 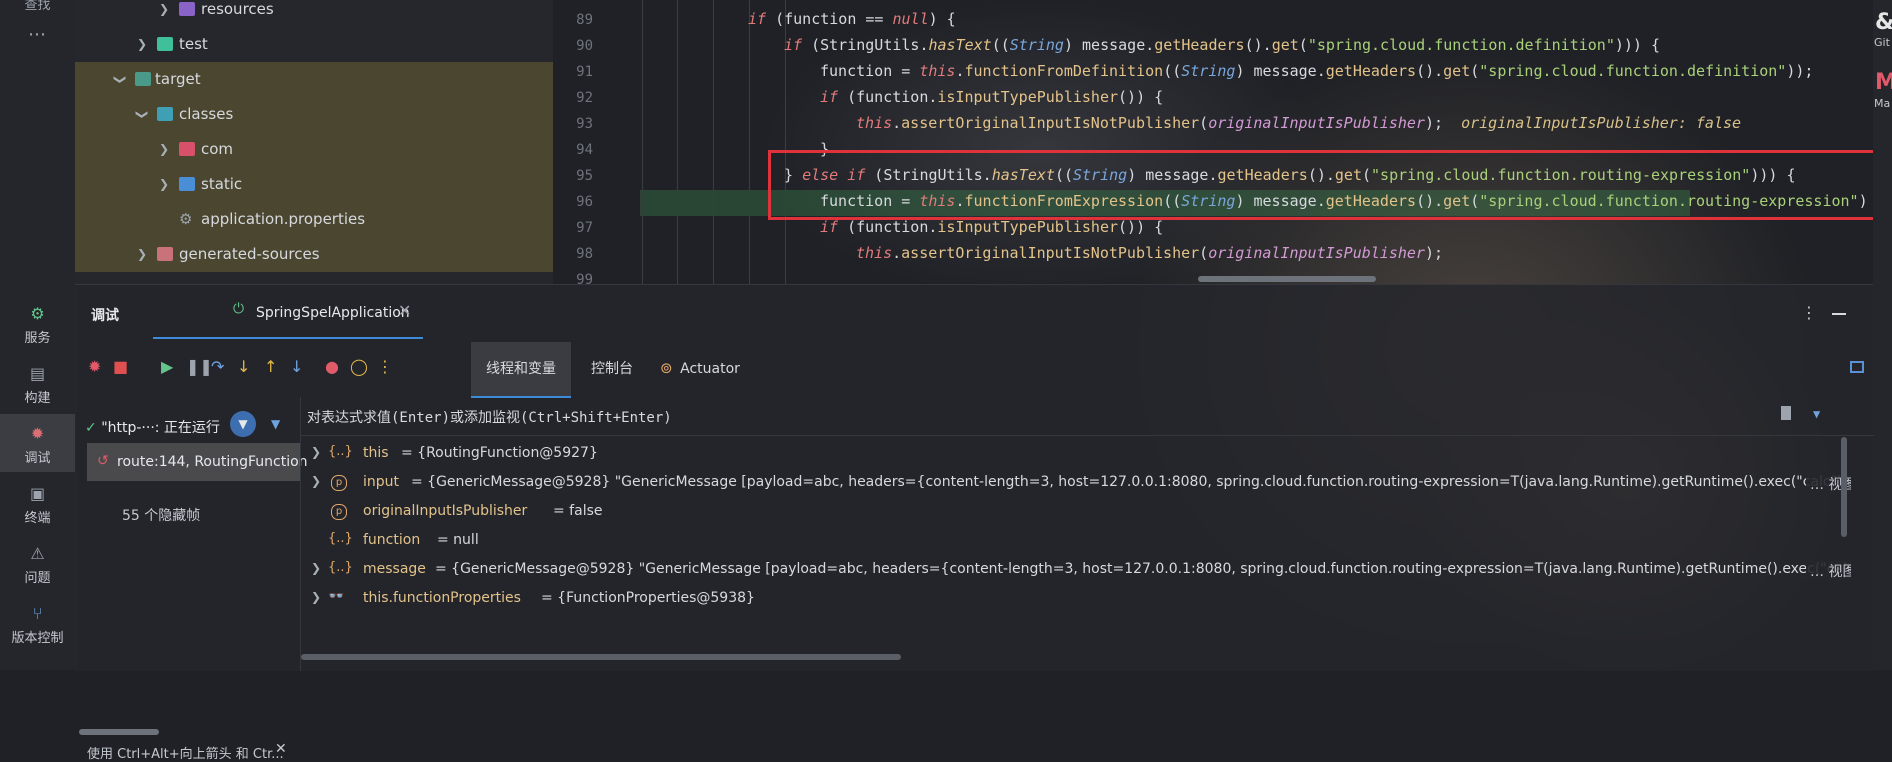 I want to click on tree-node-target: ❯ target, so click(x=314, y=79).